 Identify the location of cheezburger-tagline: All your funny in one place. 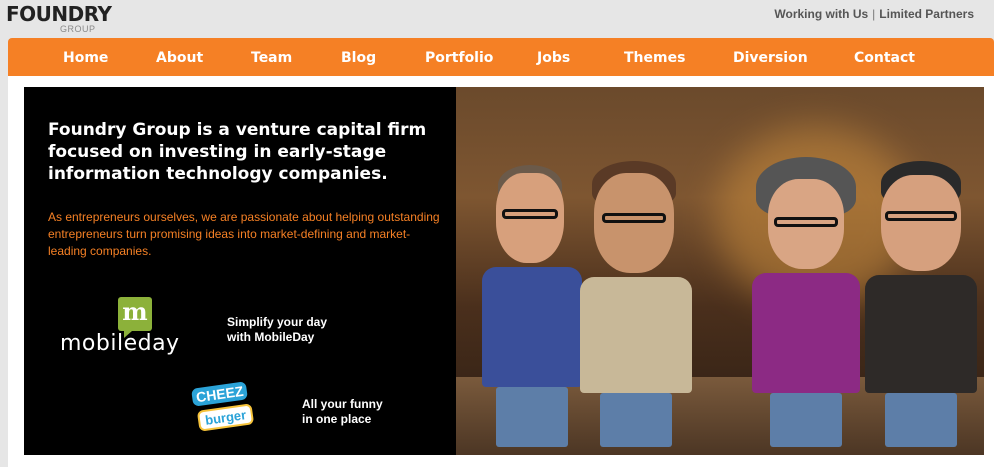
(342, 412).